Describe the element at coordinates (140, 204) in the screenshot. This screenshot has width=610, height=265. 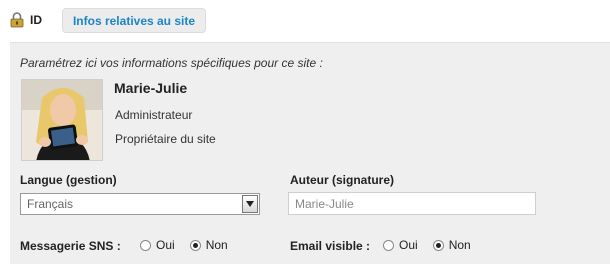
I see `language-select: Français` at that location.